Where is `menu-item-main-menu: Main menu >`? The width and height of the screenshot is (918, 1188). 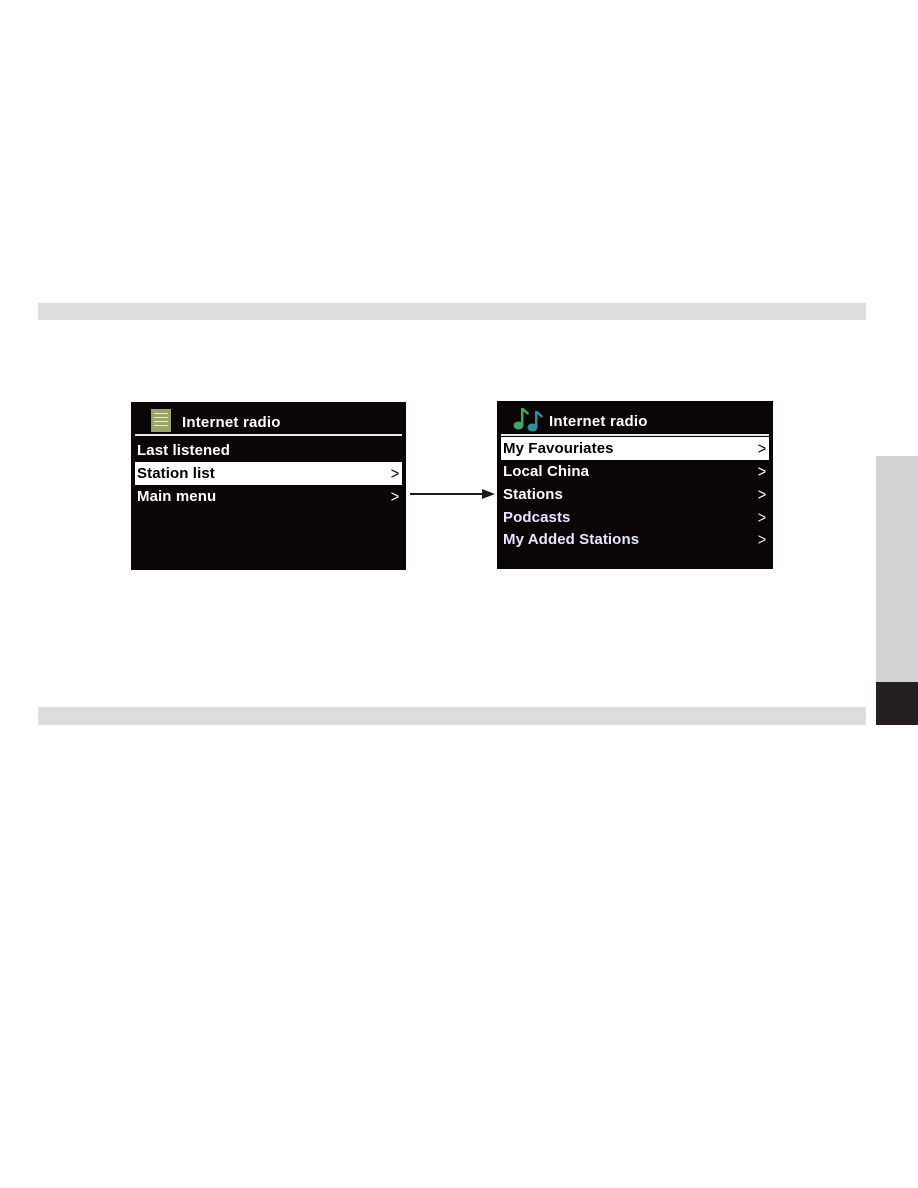 menu-item-main-menu: Main menu > is located at coordinates (268, 496).